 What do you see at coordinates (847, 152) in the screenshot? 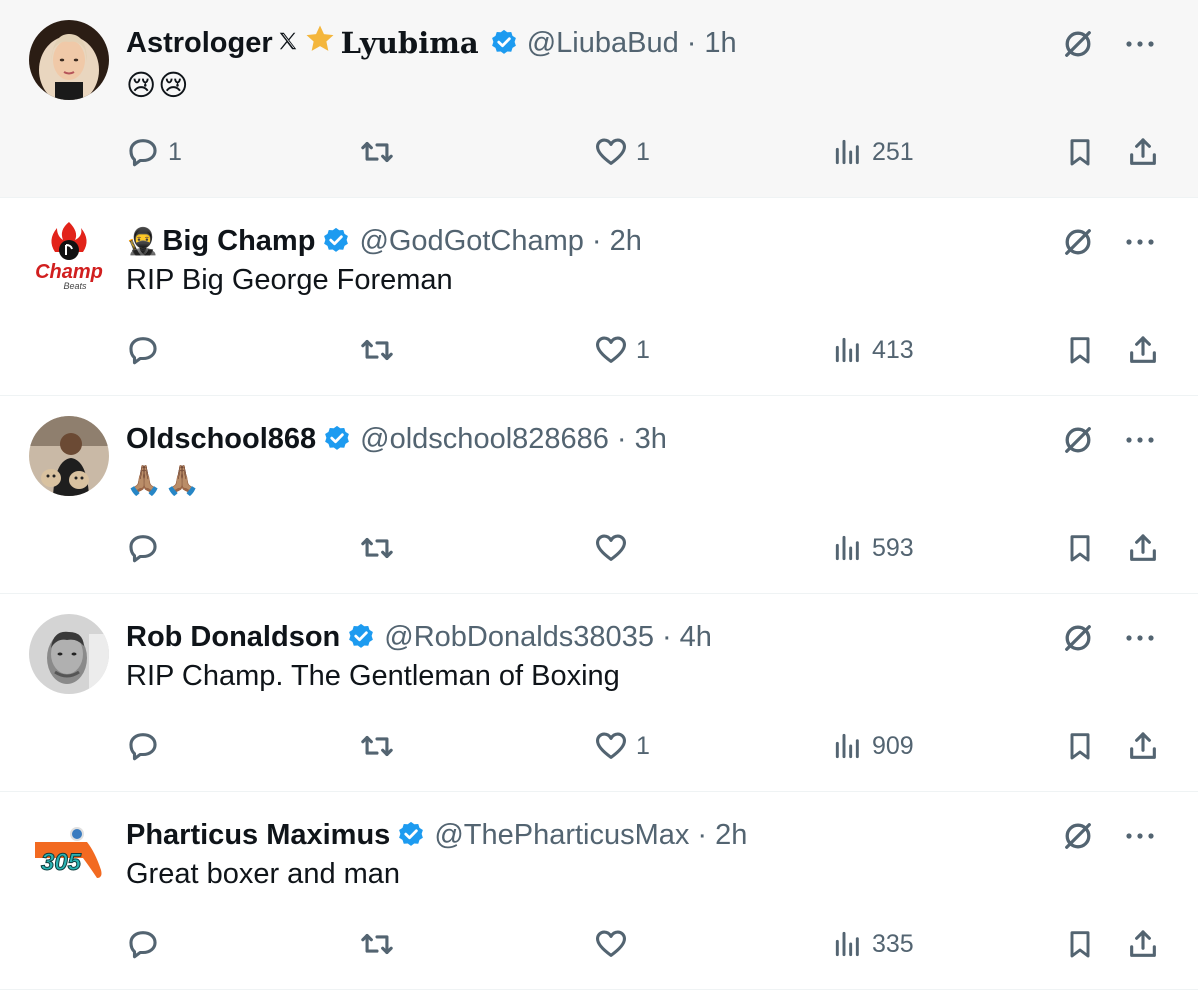
I see `analytics-icon` at bounding box center [847, 152].